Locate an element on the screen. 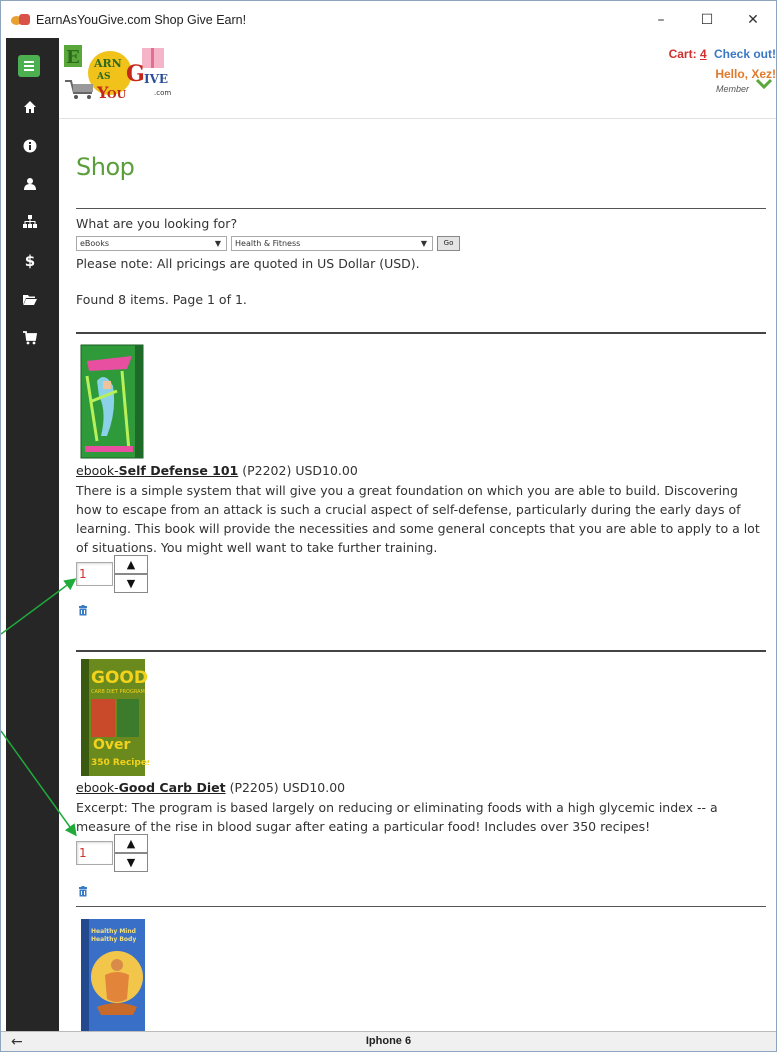  svg-text: Over is located at coordinates (112, 745).